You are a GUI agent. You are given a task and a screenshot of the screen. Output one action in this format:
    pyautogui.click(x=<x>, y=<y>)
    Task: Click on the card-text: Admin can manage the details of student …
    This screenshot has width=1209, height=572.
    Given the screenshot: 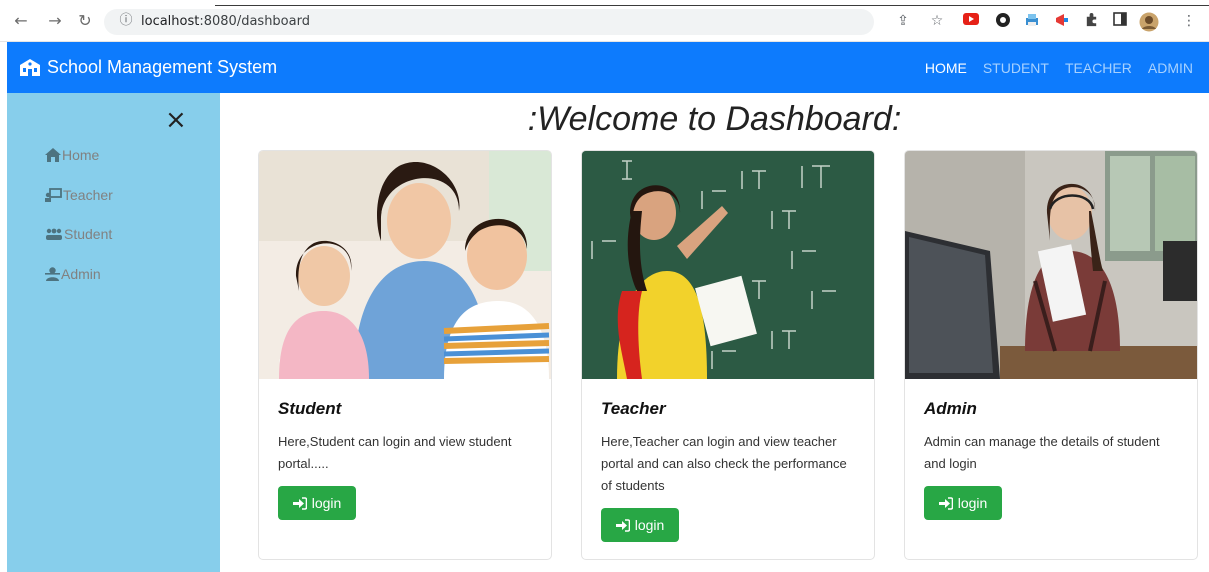 What is the action you would take?
    pyautogui.click(x=1042, y=452)
    